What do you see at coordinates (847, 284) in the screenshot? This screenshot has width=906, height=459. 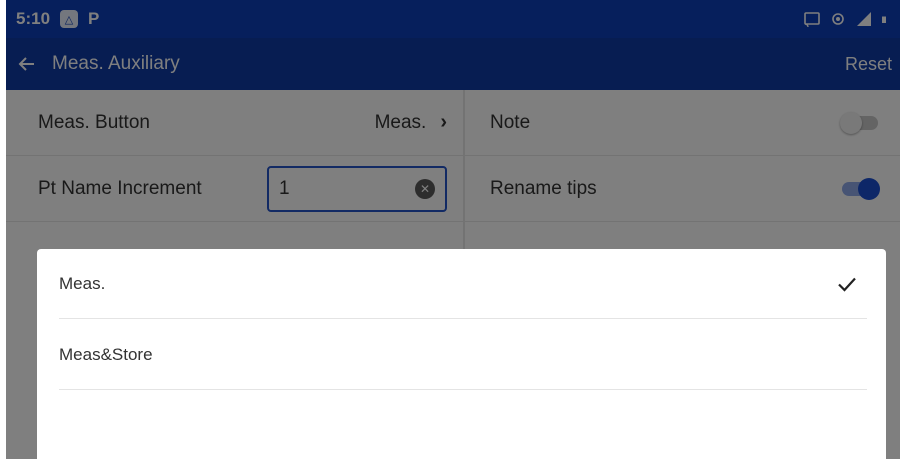 I see `checkmark-icon` at bounding box center [847, 284].